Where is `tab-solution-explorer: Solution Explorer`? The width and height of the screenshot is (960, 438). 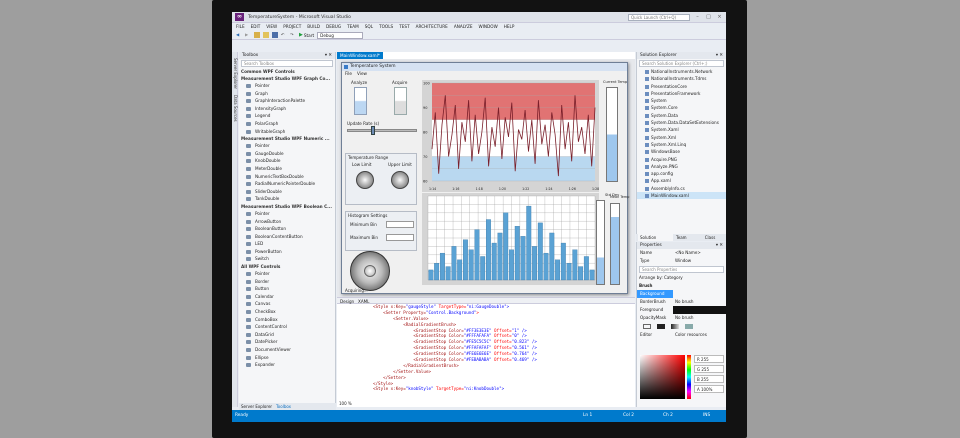
tab-solution-explorer: Solution Explorer is located at coordinates (655, 240).